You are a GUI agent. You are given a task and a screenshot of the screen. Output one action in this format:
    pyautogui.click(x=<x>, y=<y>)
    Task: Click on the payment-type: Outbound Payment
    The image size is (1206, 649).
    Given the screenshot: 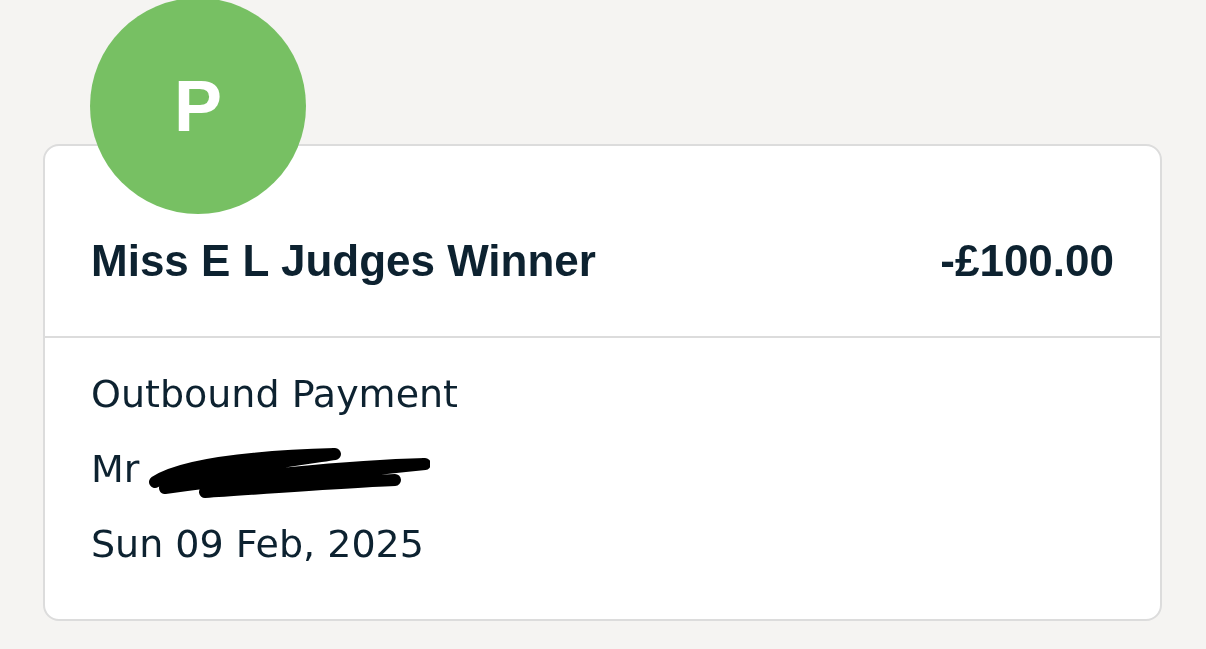 What is the action you would take?
    pyautogui.click(x=274, y=394)
    